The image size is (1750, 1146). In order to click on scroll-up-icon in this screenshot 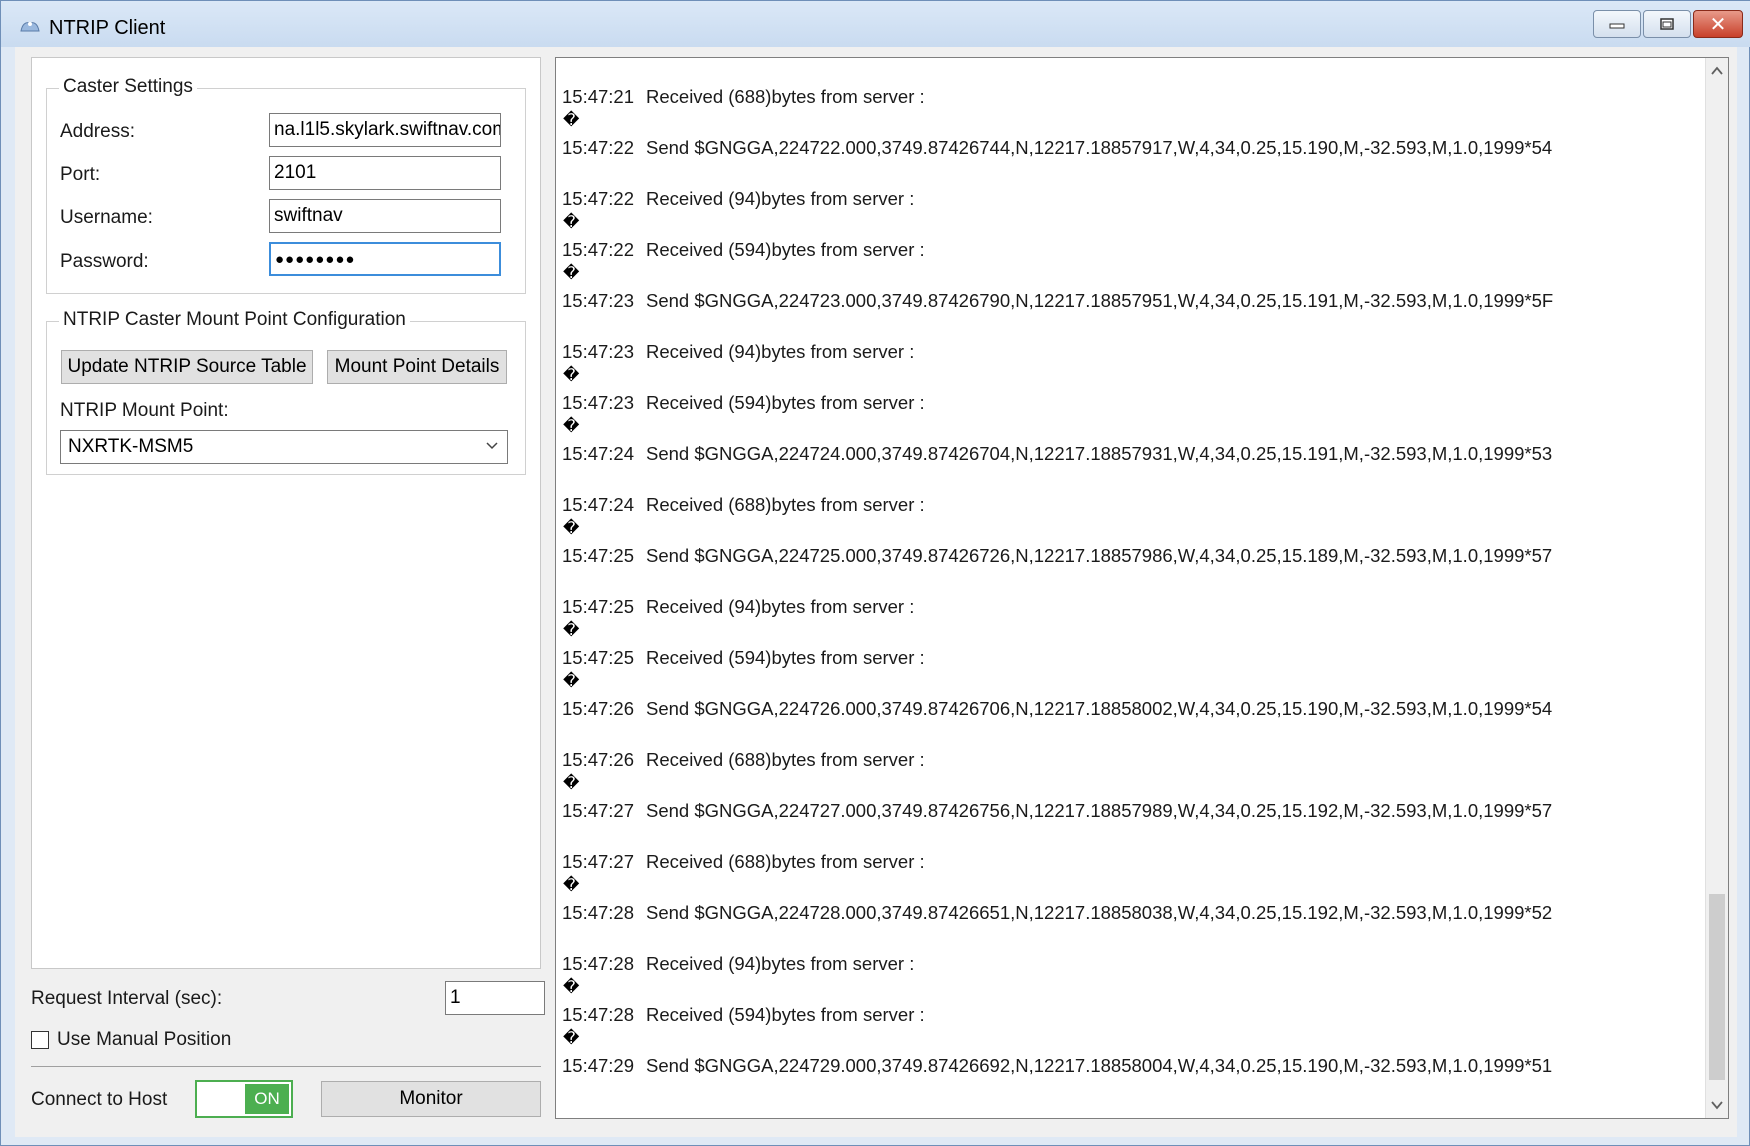, I will do `click(1717, 71)`.